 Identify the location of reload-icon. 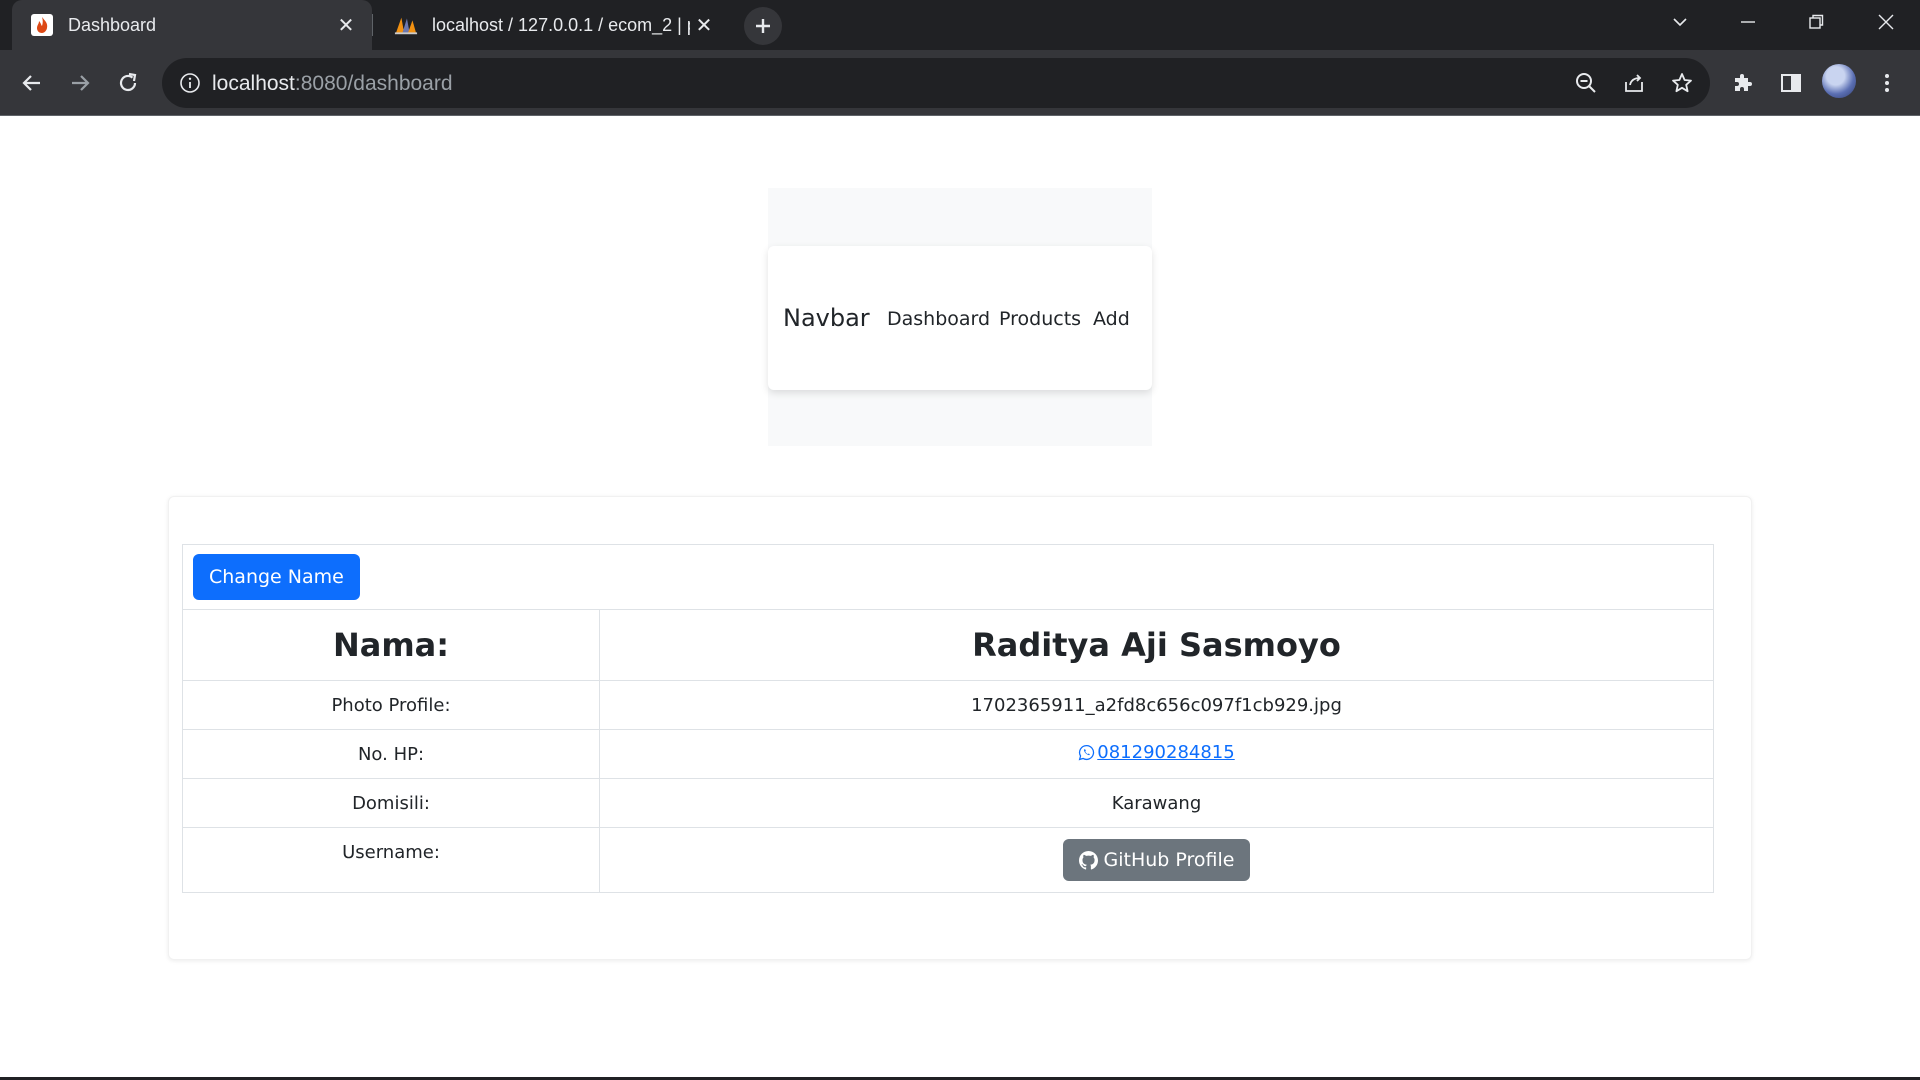
(128, 82).